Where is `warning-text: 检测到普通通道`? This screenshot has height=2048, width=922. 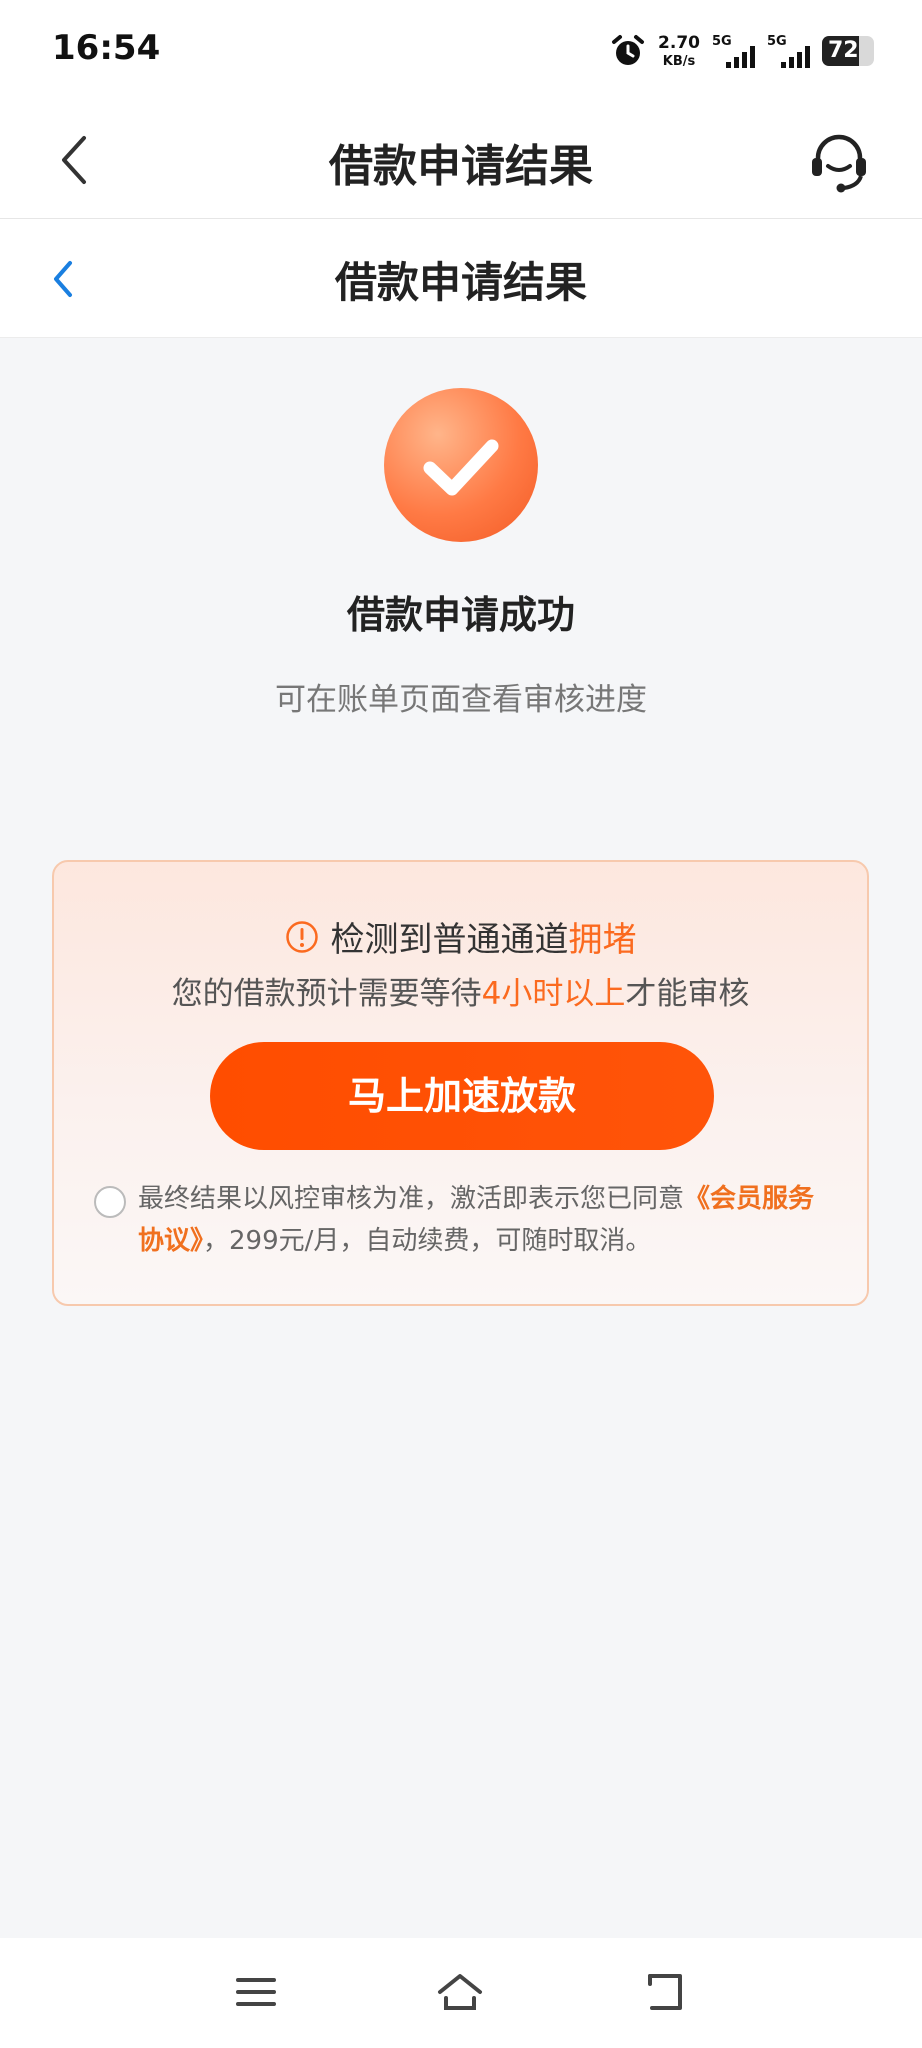 warning-text: 检测到普通通道 is located at coordinates (449, 940).